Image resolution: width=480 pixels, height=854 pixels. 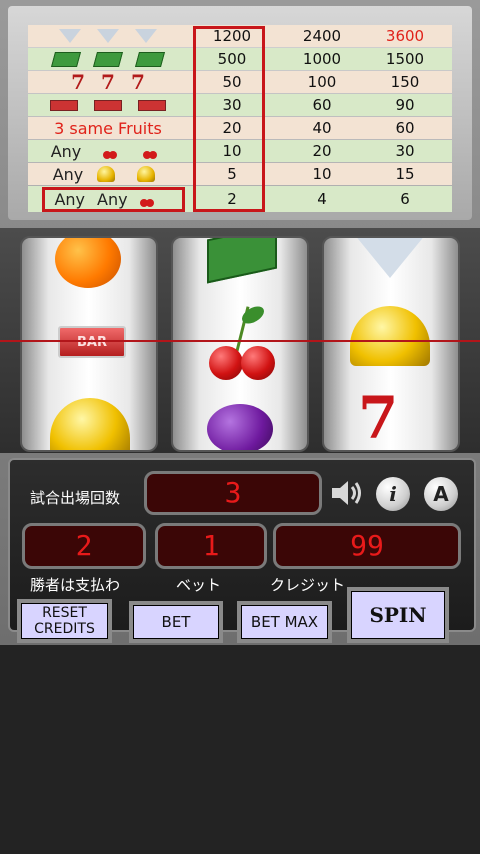 I want to click on info-icon: i, so click(x=393, y=494).